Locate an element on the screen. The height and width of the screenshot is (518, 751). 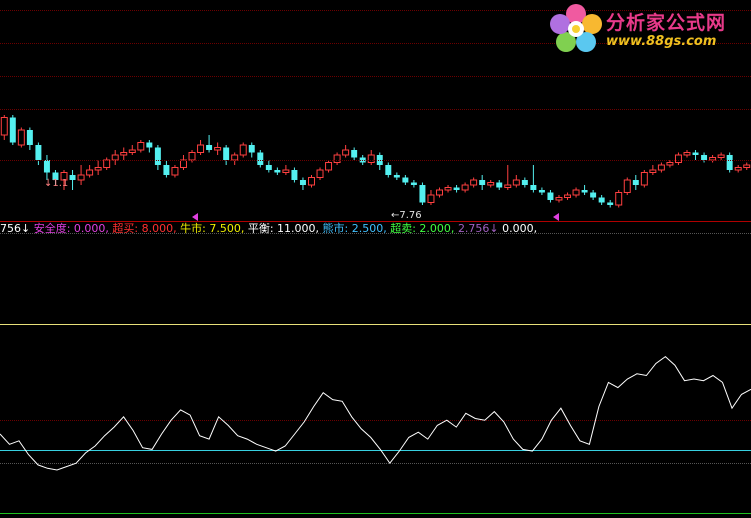
flower-logo-icon is located at coordinates (576, 28).